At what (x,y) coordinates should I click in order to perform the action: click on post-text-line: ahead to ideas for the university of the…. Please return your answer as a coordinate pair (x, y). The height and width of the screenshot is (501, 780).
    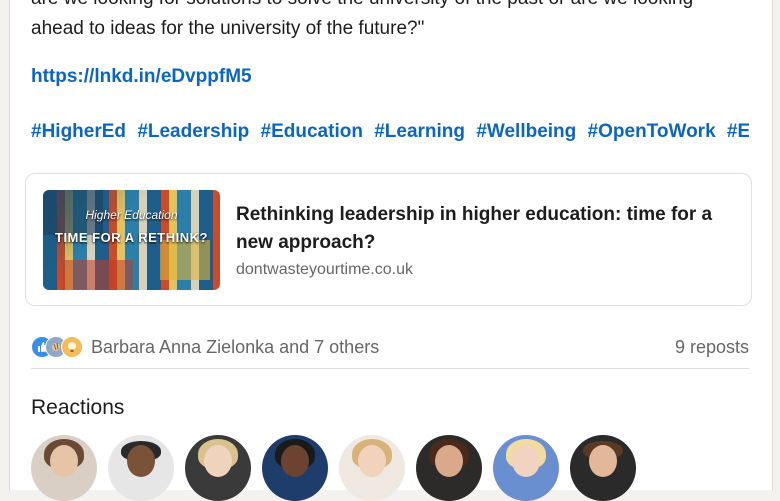
    Looking at the image, I should click on (228, 28).